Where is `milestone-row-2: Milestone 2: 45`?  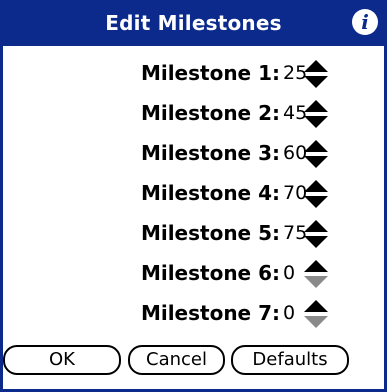 milestone-row-2: Milestone 2: 45 is located at coordinates (193, 115).